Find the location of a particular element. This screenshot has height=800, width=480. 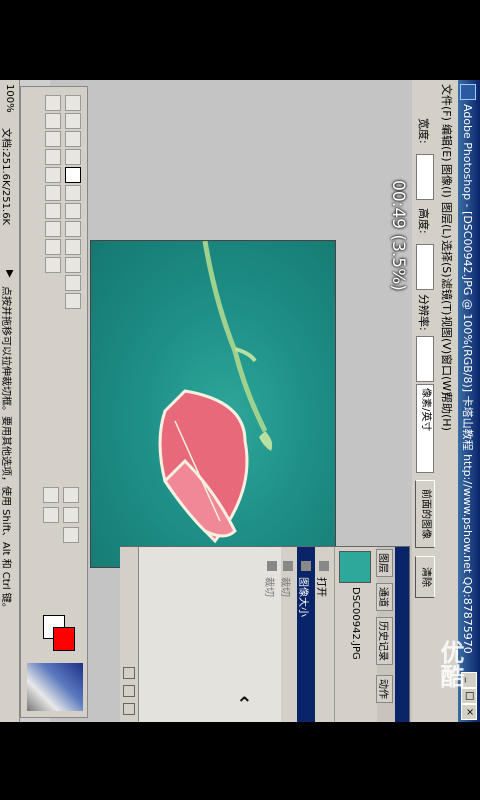

menu-filter: 滤镜(T) is located at coordinates (447, 296).